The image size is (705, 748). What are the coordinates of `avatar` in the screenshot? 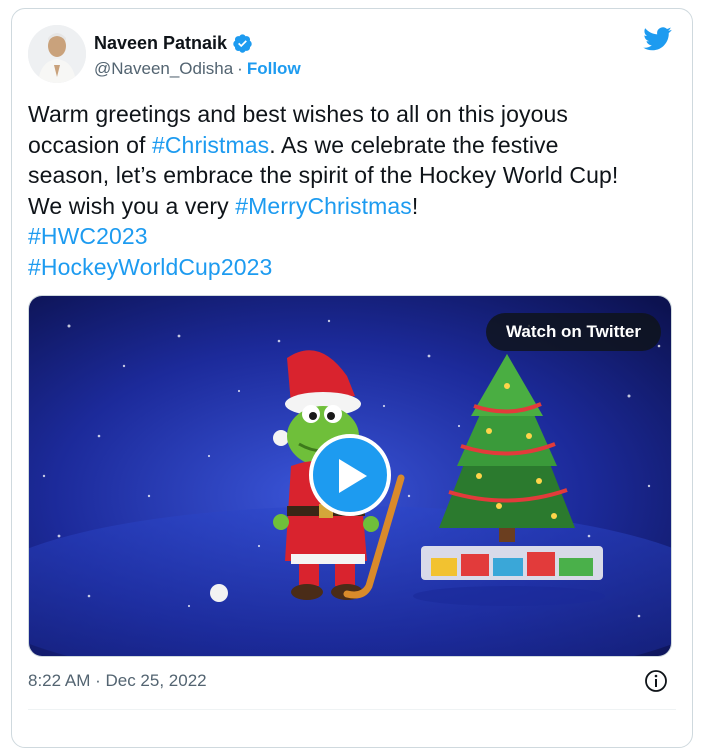 It's located at (57, 54).